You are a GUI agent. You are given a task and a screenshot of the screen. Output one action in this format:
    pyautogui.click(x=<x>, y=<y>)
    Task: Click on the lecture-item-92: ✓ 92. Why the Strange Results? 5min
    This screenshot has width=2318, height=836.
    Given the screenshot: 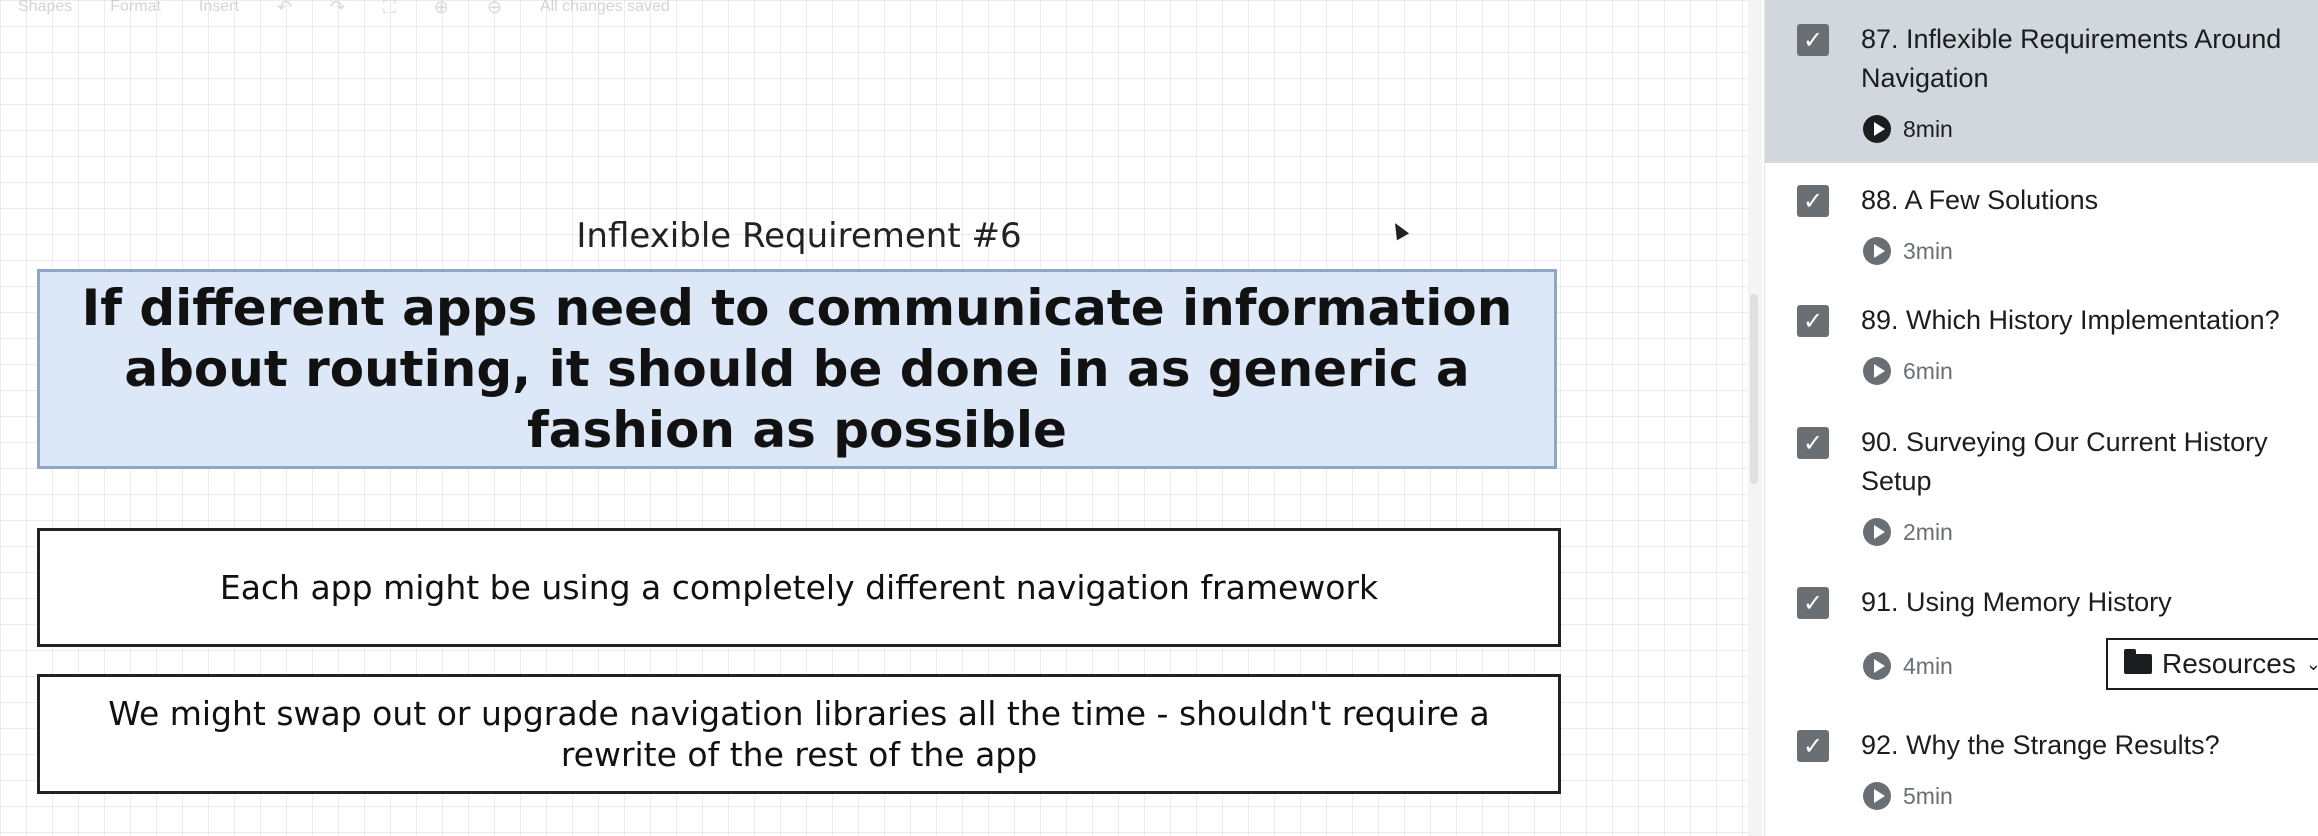 What is the action you would take?
    pyautogui.click(x=2041, y=772)
    